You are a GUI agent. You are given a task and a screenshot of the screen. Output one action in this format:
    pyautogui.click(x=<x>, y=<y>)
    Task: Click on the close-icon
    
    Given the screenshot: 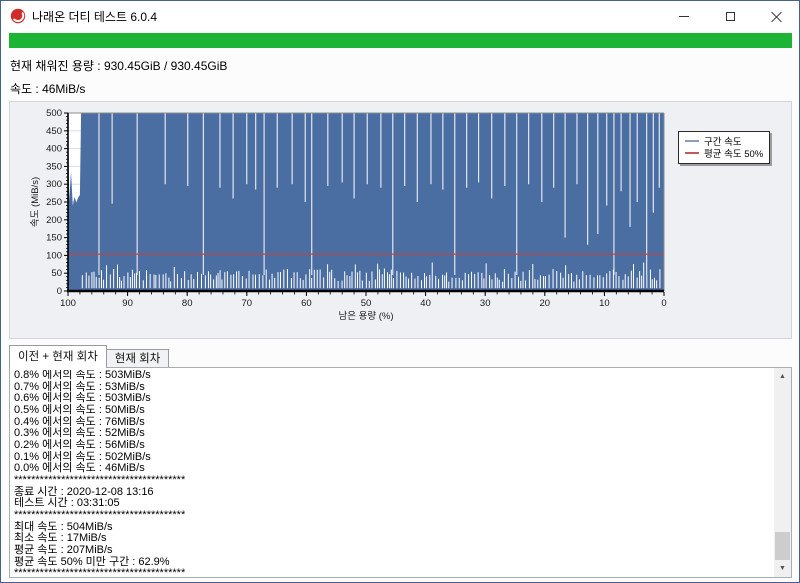 What is the action you would take?
    pyautogui.click(x=776, y=16)
    